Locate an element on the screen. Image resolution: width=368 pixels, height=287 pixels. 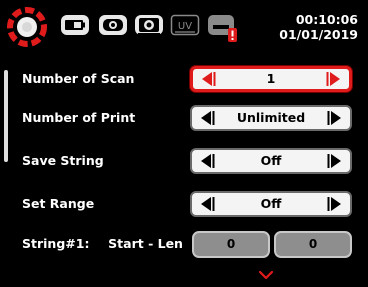
number-of-print-value: Unlimited is located at coordinates (271, 117).